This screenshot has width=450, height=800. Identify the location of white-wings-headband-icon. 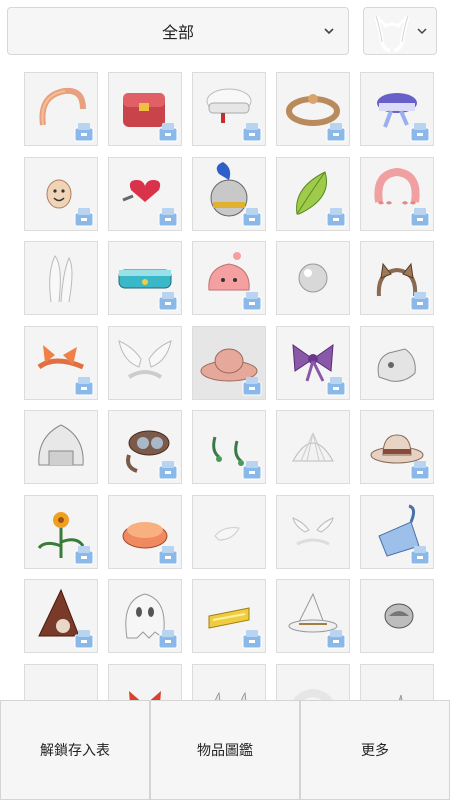
(145, 359).